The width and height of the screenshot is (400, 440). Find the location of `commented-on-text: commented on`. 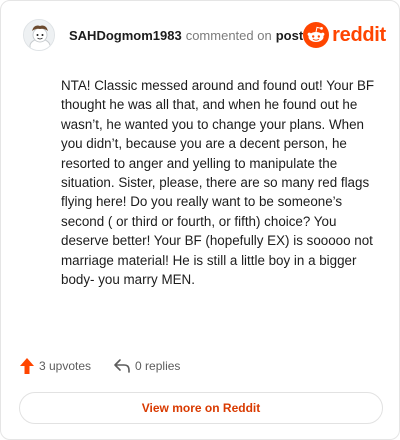

commented-on-text: commented on is located at coordinates (228, 35).